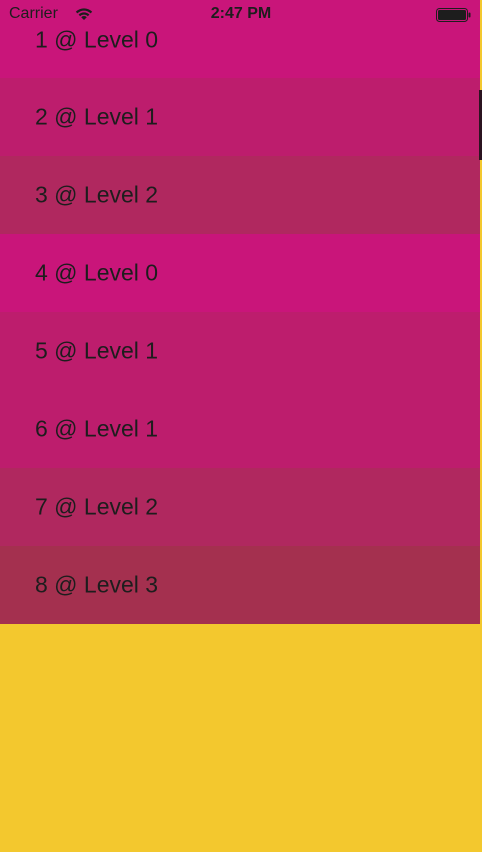 This screenshot has width=482, height=852. I want to click on table-row: 7 @ Level 2, so click(240, 507).